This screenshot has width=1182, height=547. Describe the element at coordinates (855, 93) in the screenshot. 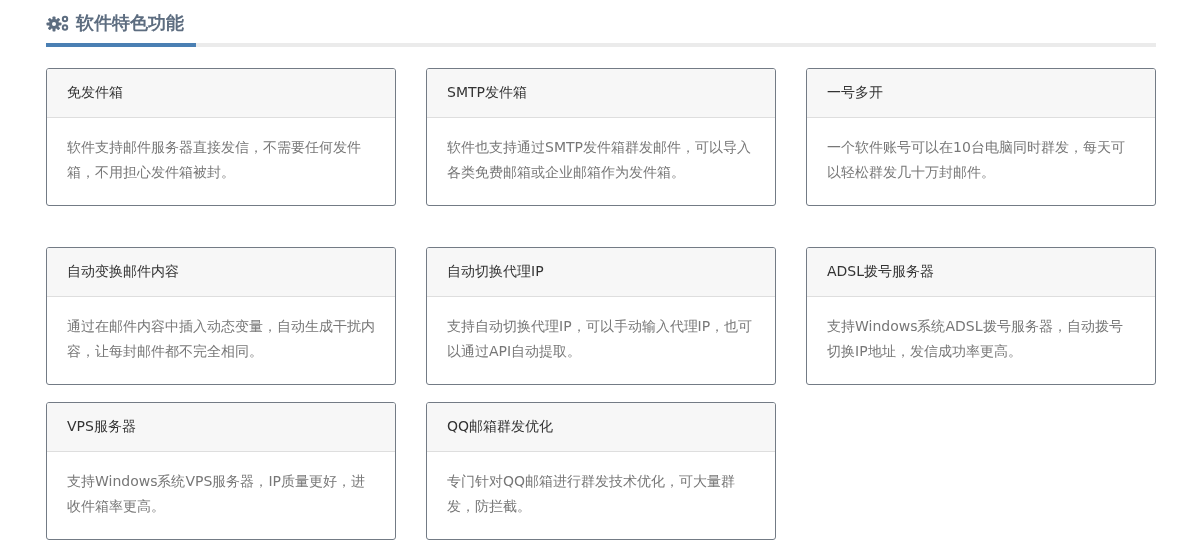

I see `card-title: 一号多开` at that location.